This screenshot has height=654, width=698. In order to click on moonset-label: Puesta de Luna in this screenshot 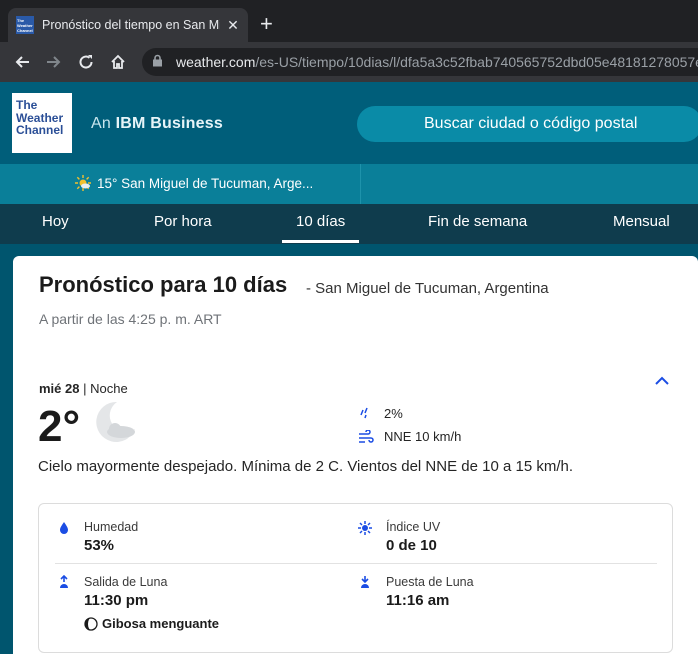, I will do `click(430, 582)`.